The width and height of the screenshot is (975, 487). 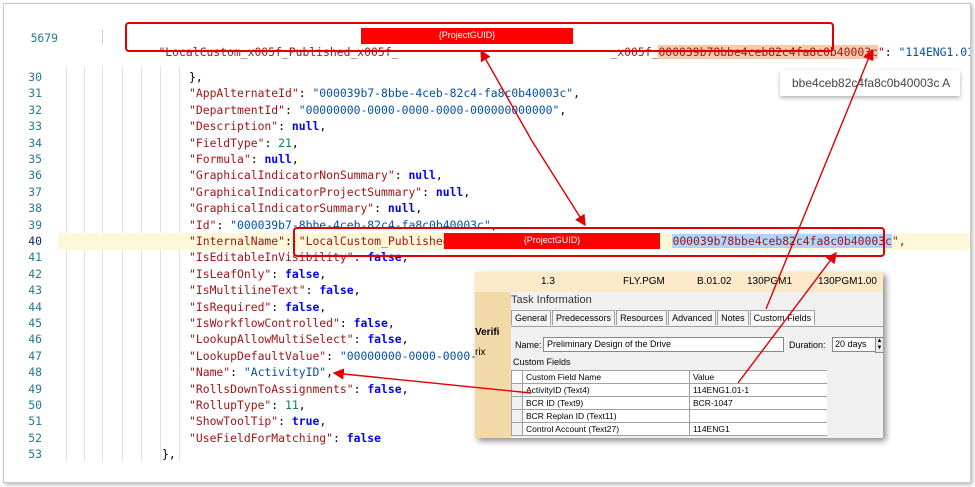 What do you see at coordinates (763, 429) in the screenshot?
I see `custom-field-value: 114ENG1` at bounding box center [763, 429].